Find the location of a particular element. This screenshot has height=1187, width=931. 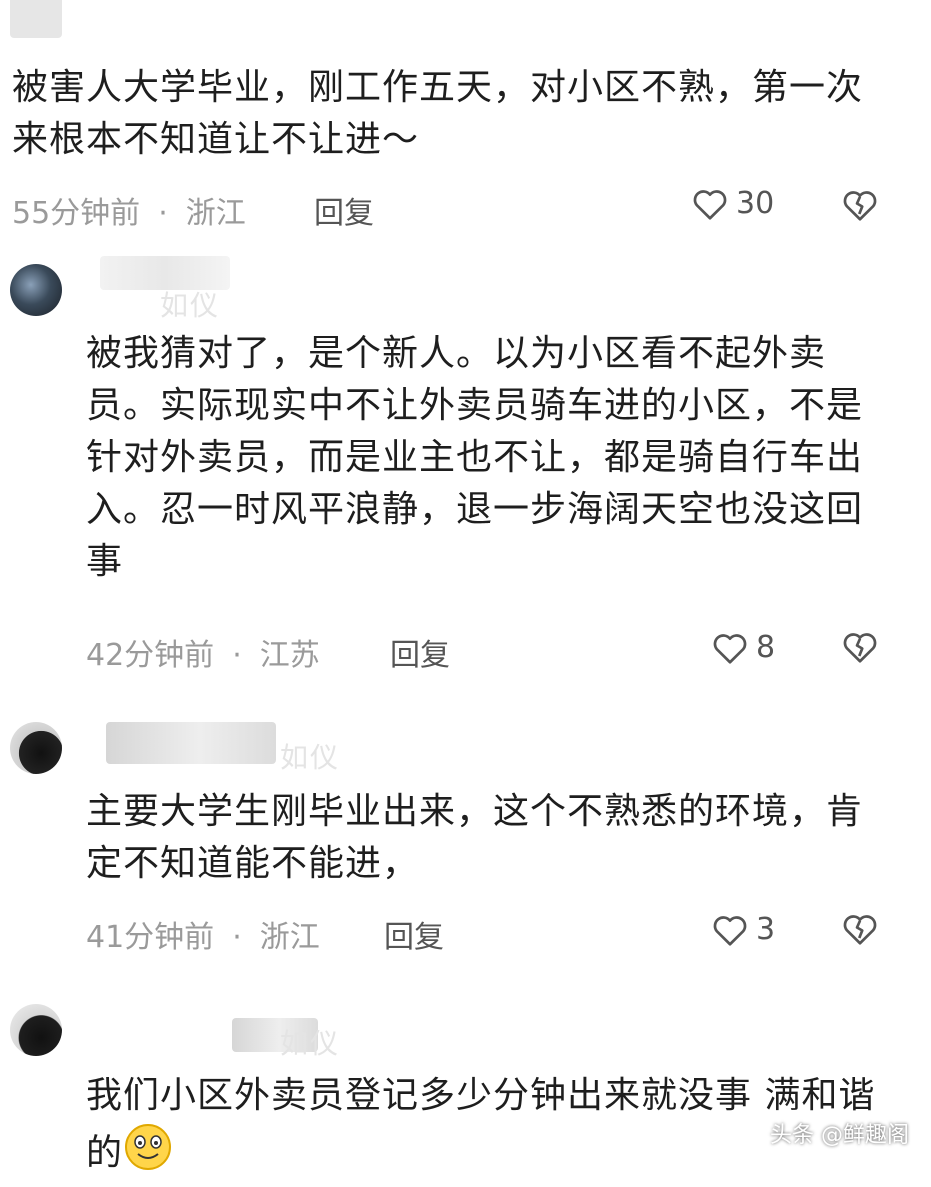

comment-3-time: 41分钟前 is located at coordinates (150, 937).